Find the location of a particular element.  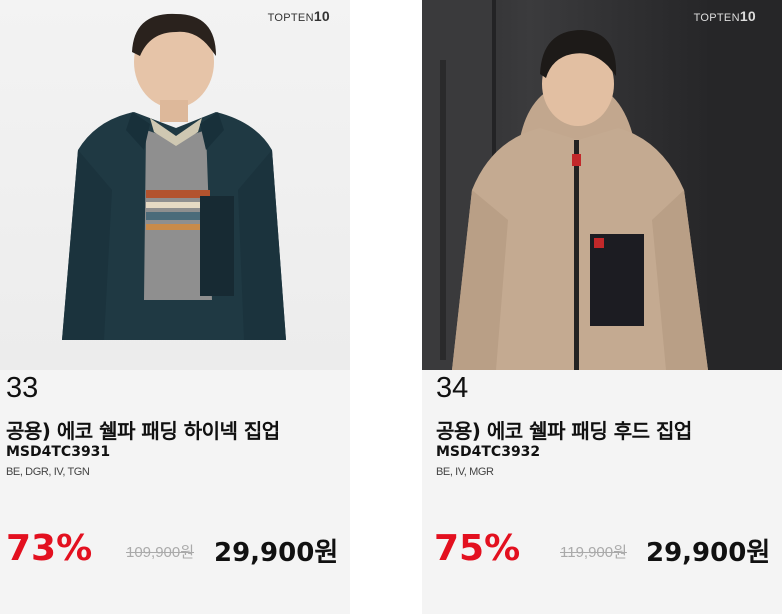

product-rank: 34 is located at coordinates (452, 388).